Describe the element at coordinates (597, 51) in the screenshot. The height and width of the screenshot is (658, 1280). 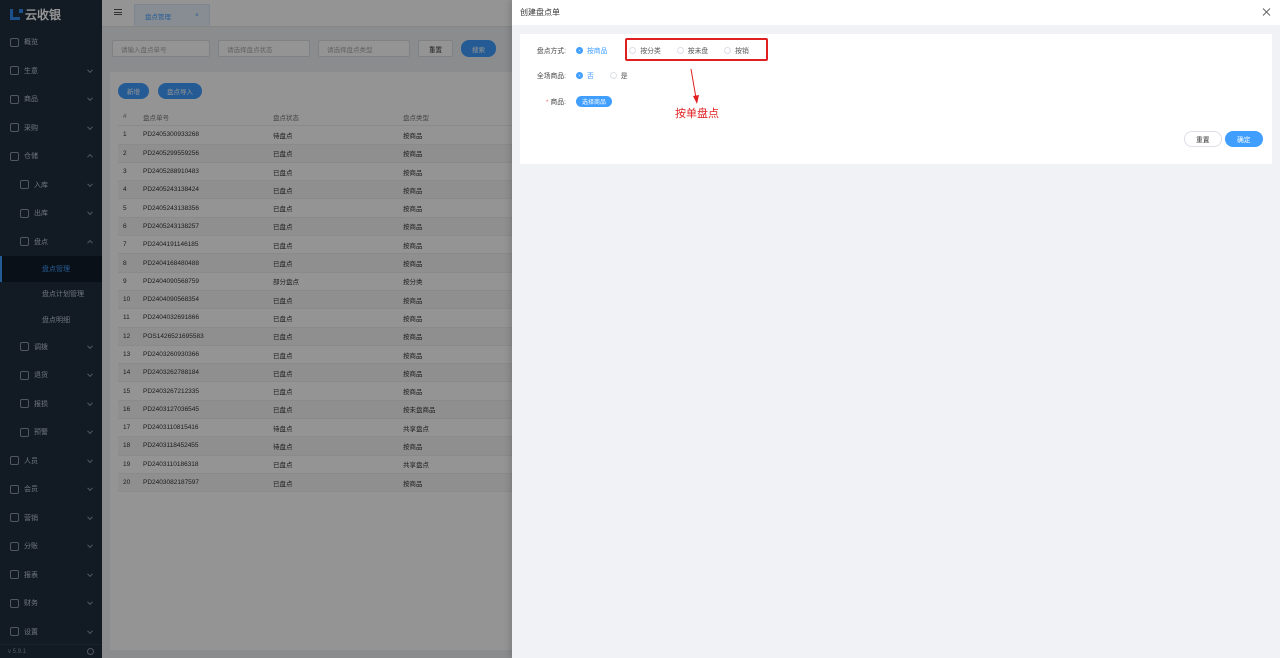
I see `radio-label: 按商品` at that location.